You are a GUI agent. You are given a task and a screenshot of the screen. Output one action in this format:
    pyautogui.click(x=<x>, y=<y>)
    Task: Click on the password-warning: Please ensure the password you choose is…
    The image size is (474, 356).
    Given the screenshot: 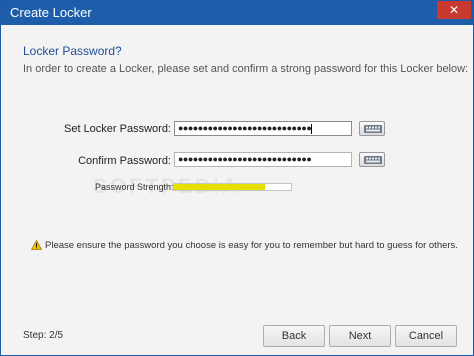 What is the action you would take?
    pyautogui.click(x=244, y=245)
    